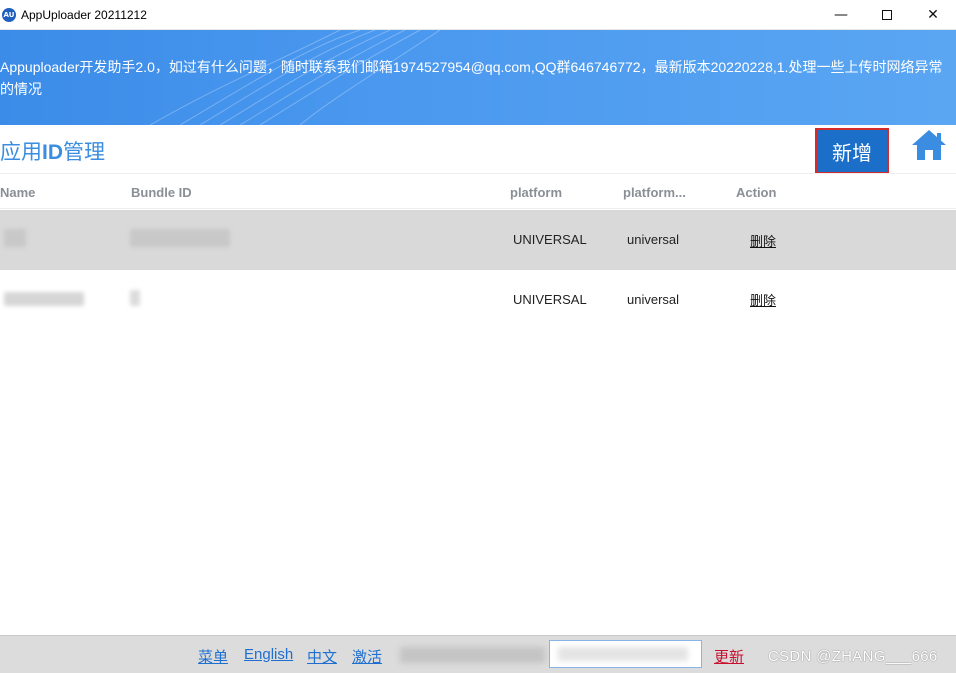 The width and height of the screenshot is (956, 673). Describe the element at coordinates (21, 152) in the screenshot. I see `page-title-prefix: 应用` at that location.